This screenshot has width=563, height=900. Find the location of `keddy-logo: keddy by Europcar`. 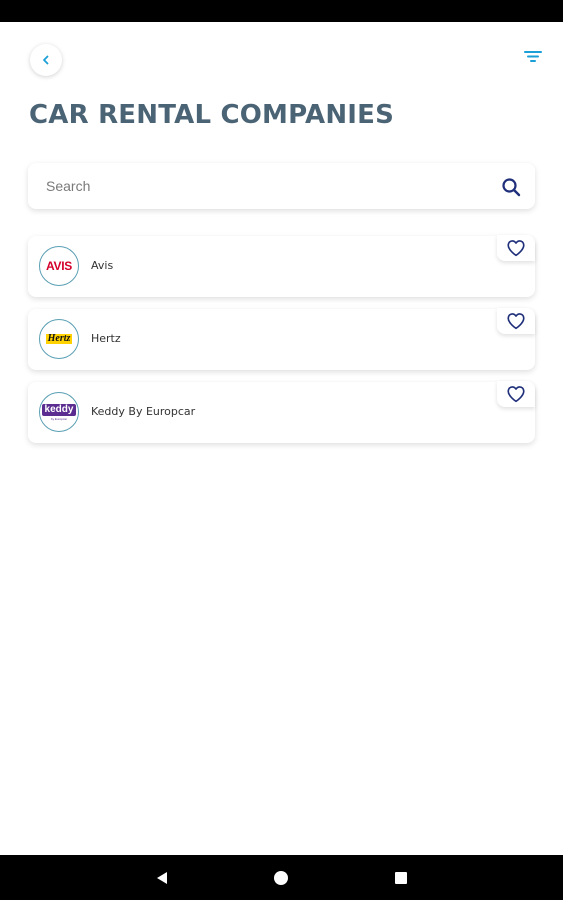

keddy-logo: keddy by Europcar is located at coordinates (59, 412).